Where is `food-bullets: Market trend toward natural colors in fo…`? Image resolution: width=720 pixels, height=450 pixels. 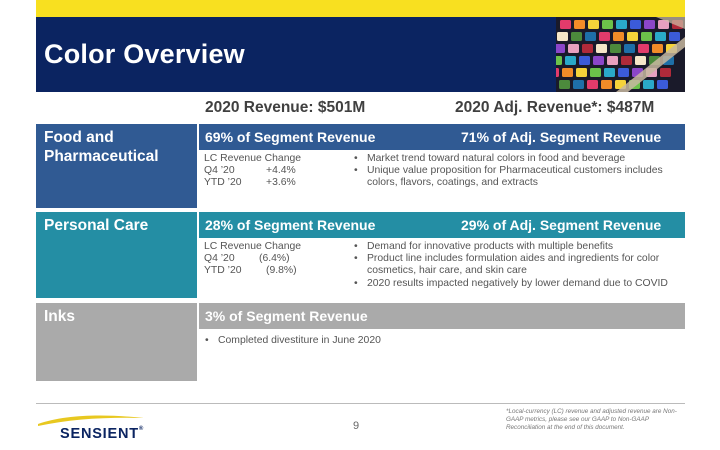
food-bullets: Market trend toward natural colors in fo… is located at coordinates (513, 171).